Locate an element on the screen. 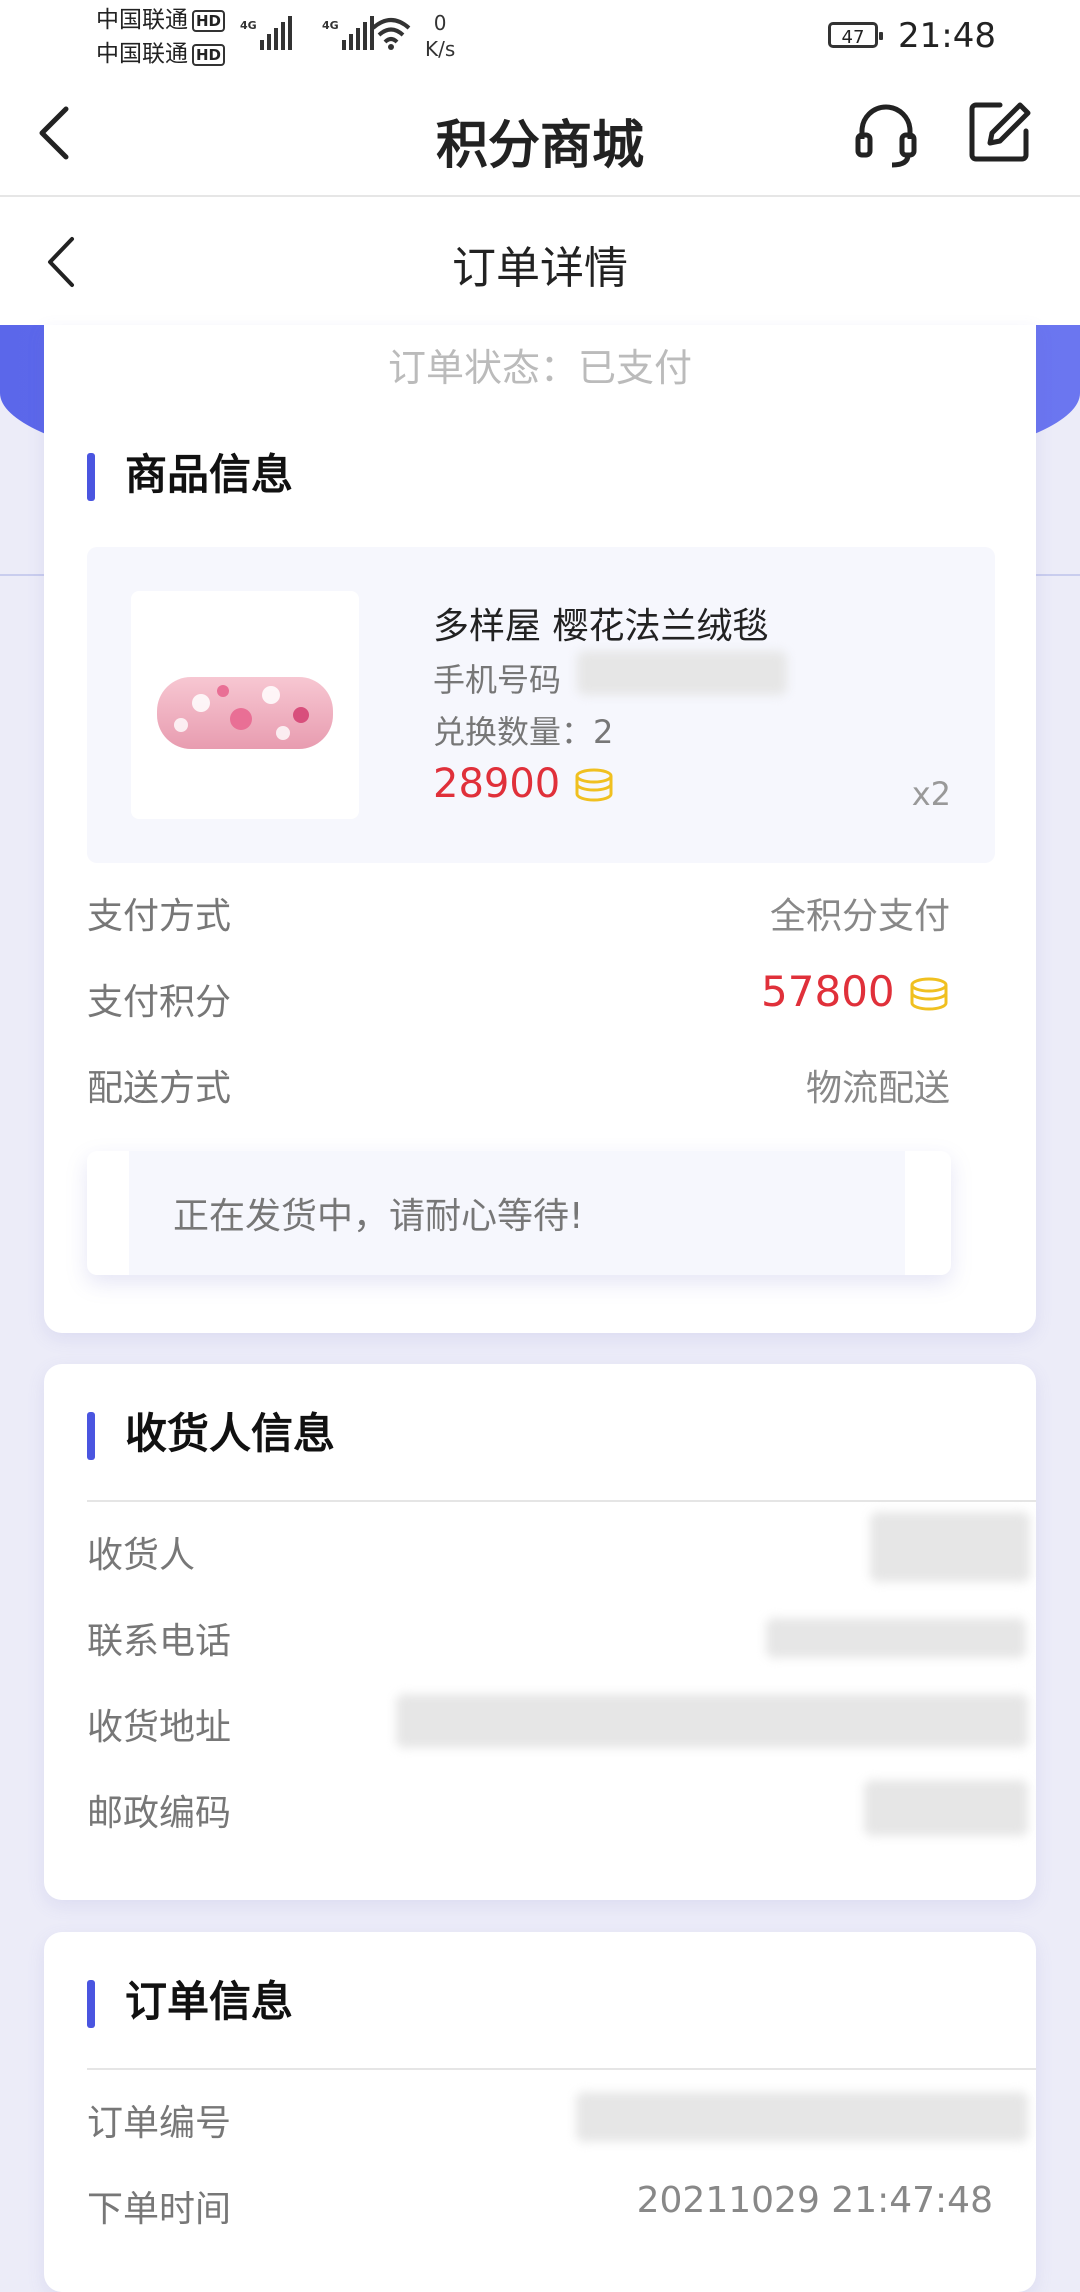 The width and height of the screenshot is (1080, 2292). carrier-1: 中国联通 HD is located at coordinates (161, 20).